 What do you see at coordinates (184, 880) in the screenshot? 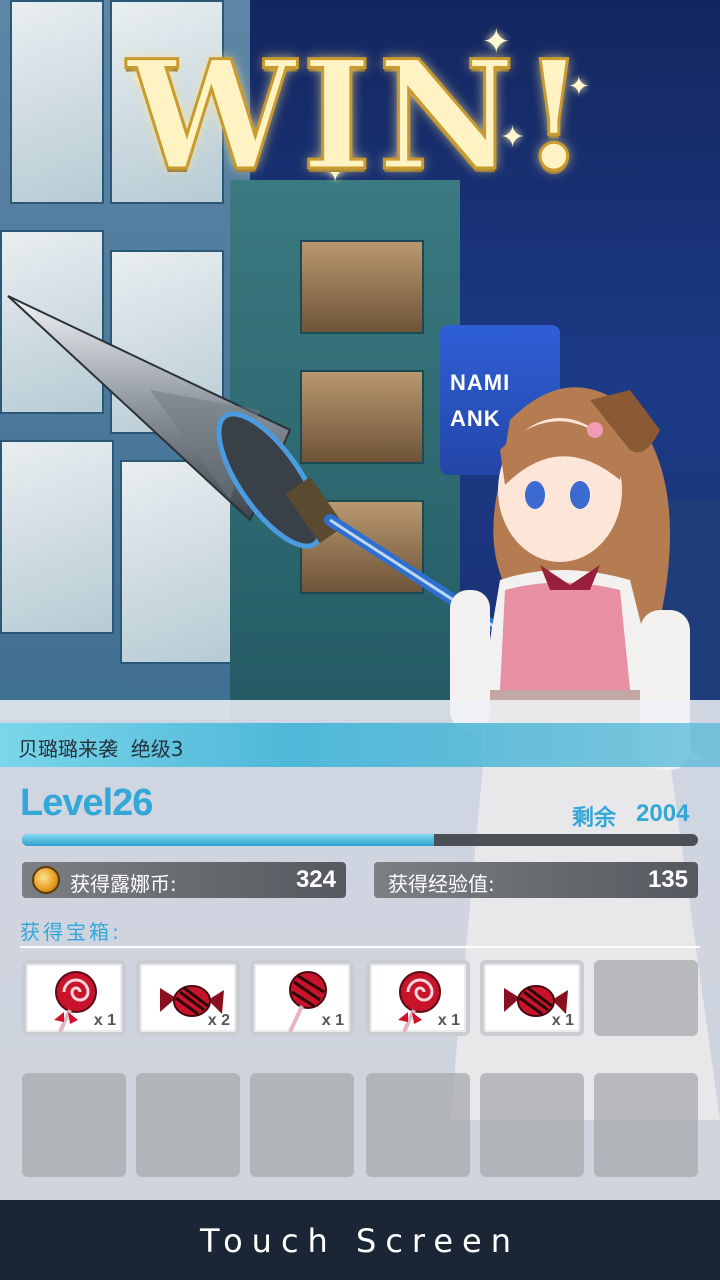
I see `coins-reward-box: 获得露娜币: 324` at bounding box center [184, 880].